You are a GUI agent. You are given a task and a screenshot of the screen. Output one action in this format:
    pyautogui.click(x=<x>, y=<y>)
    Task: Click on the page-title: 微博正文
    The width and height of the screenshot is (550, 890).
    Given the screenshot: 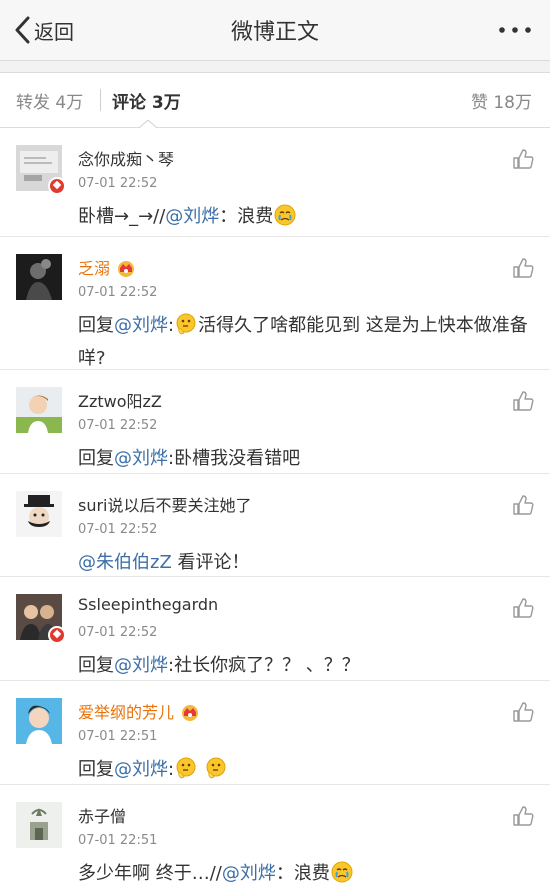 What is the action you would take?
    pyautogui.click(x=274, y=32)
    